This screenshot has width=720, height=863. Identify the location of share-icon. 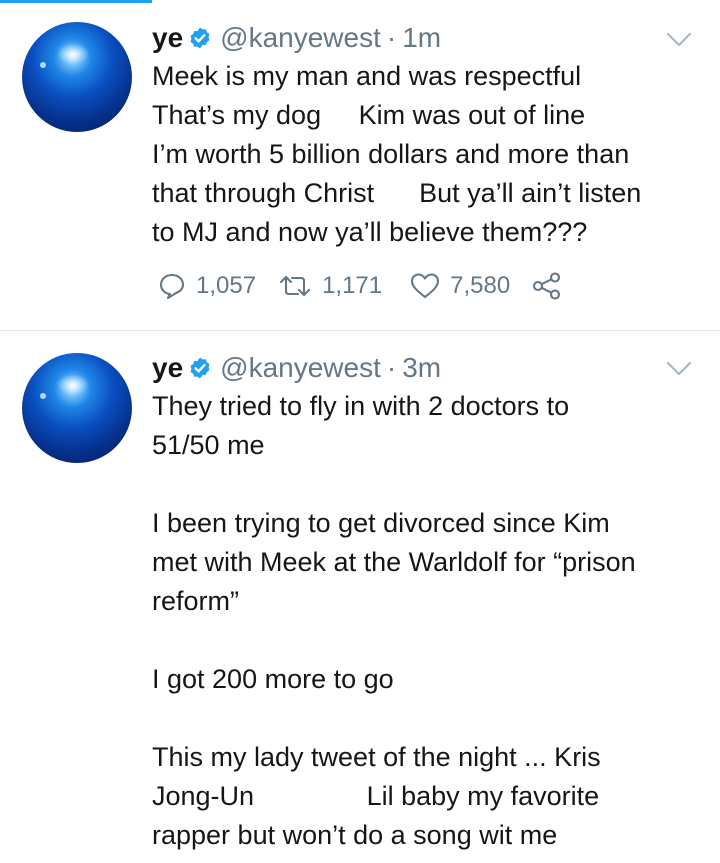
(547, 286).